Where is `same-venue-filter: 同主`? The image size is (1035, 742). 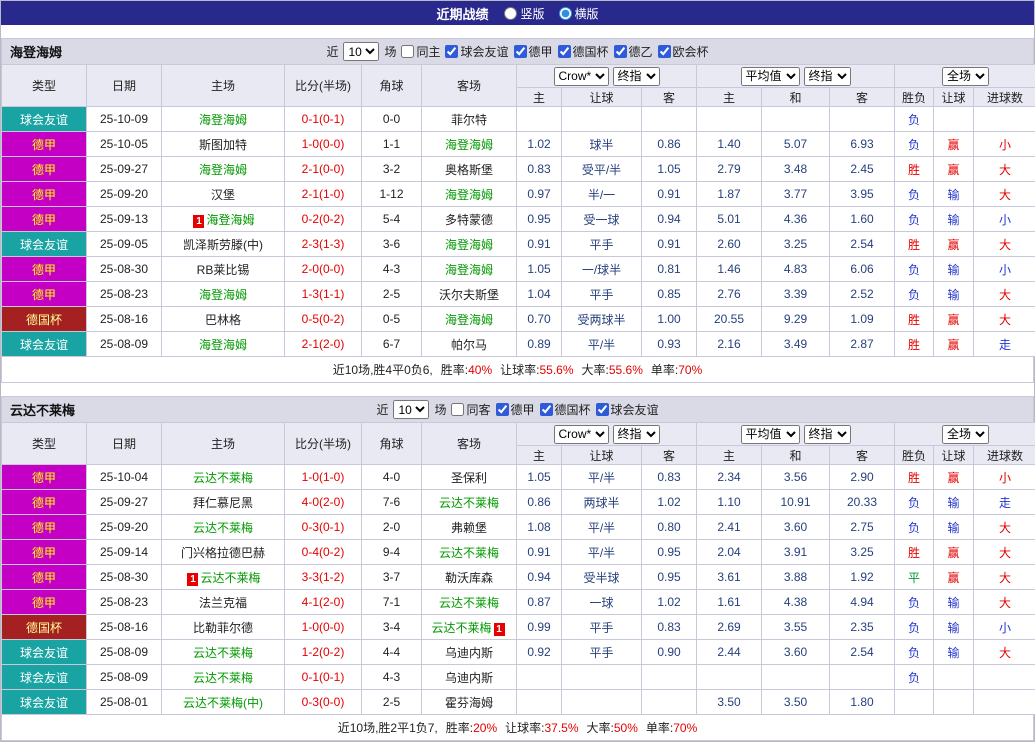 same-venue-filter: 同主 is located at coordinates (420, 51).